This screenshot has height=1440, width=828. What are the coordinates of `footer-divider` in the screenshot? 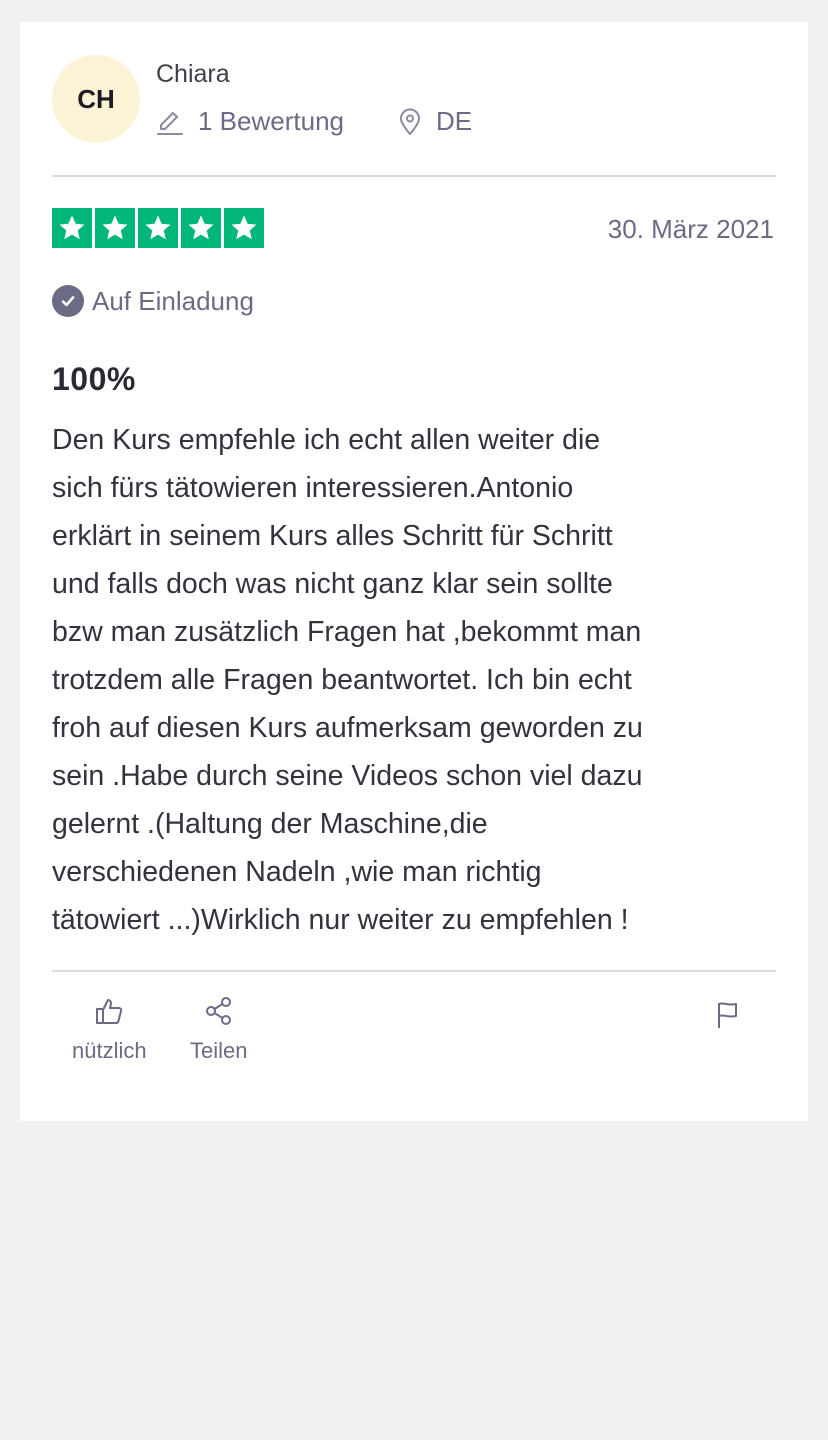 It's located at (414, 971).